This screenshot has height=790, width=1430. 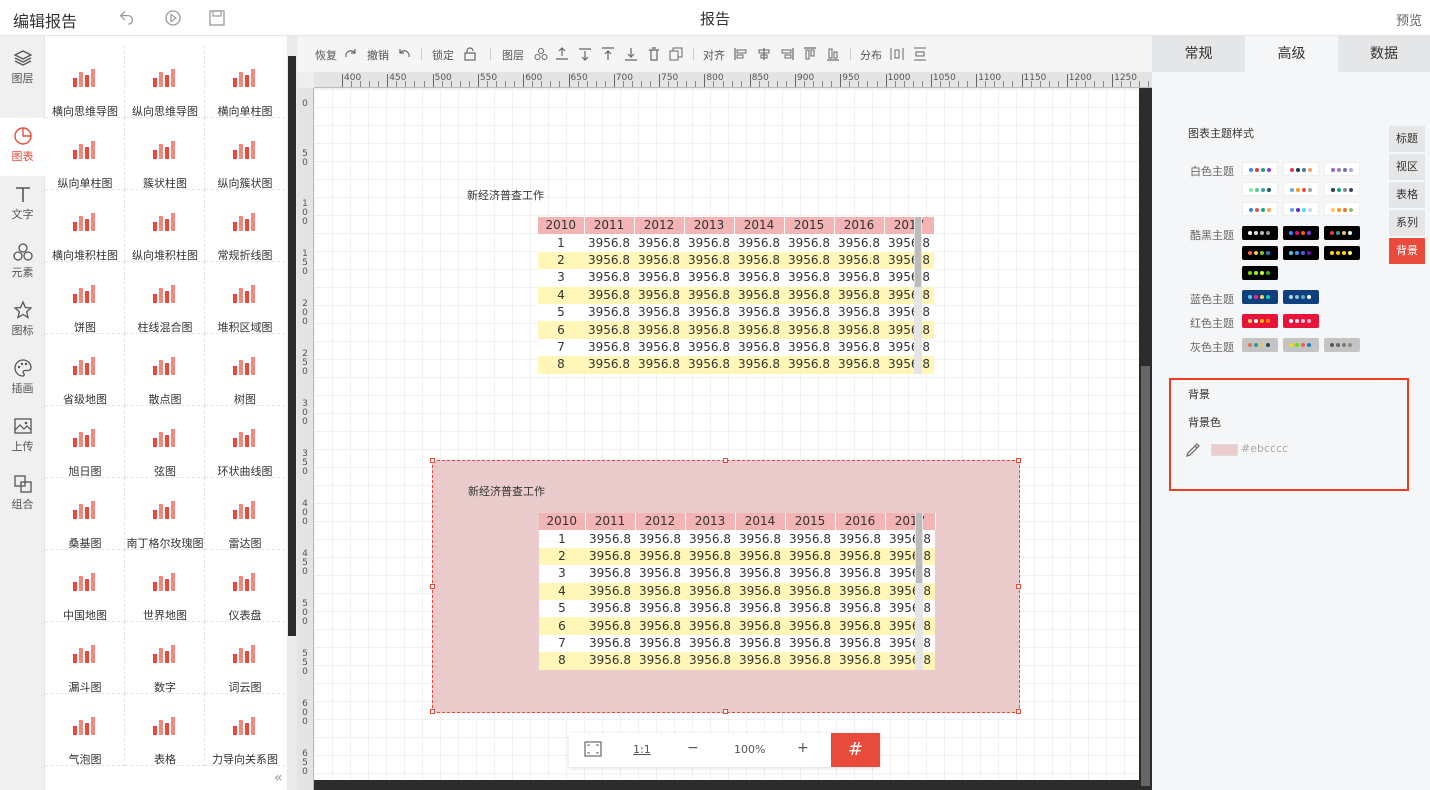 I want to click on tab-general: 常规, so click(x=1198, y=54).